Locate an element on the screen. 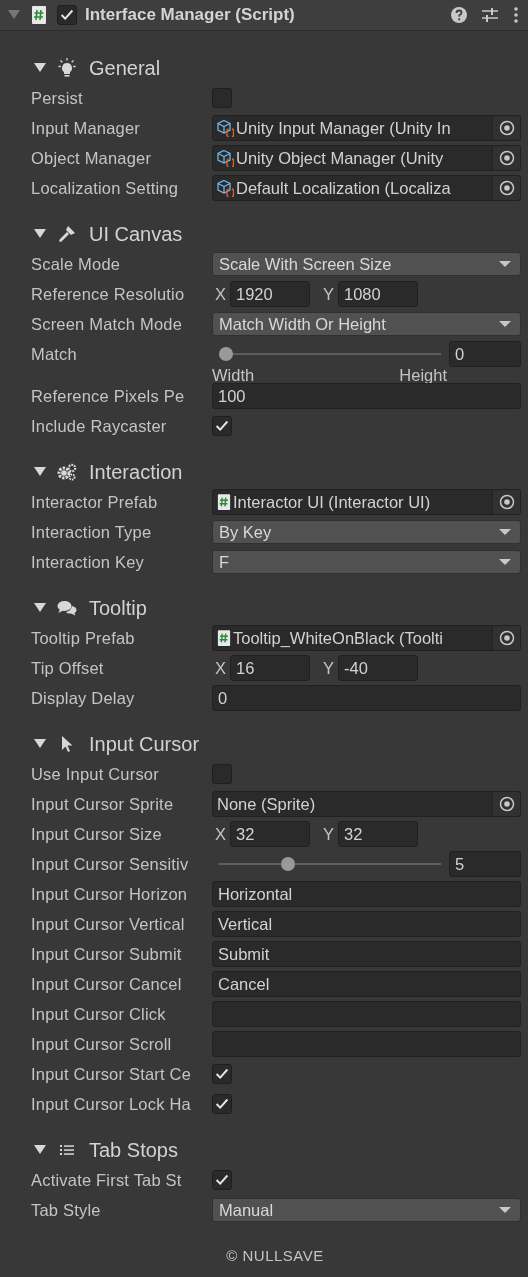  field-label: Object Manager is located at coordinates (92, 158).